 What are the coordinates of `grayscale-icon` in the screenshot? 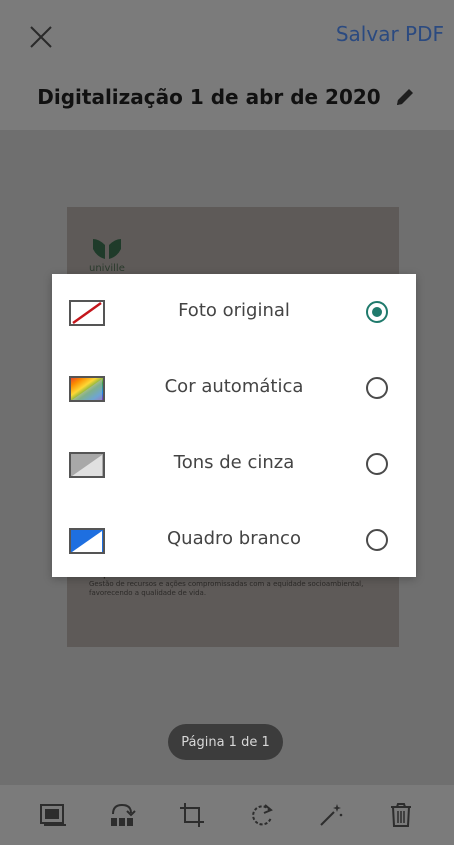 It's located at (87, 465).